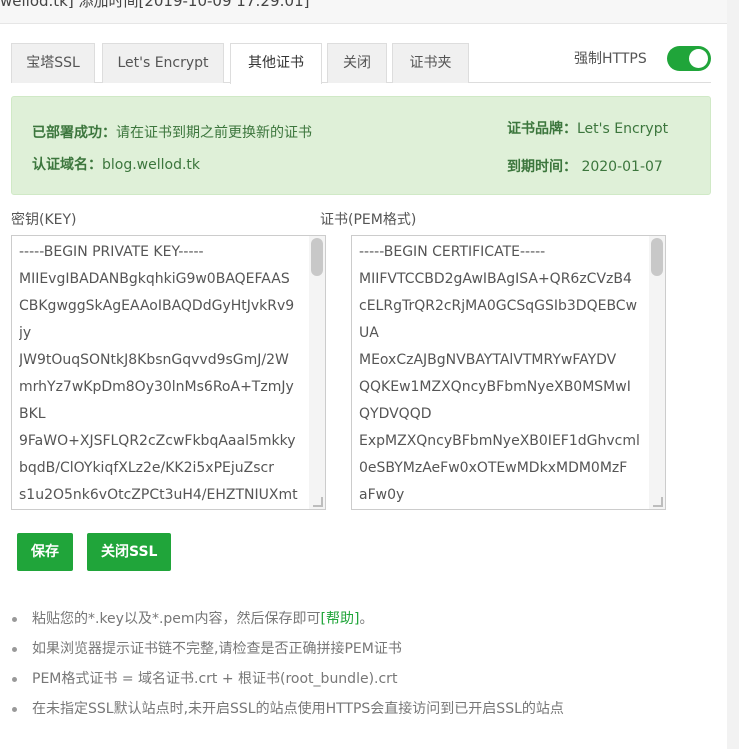 Image resolution: width=739 pixels, height=749 pixels. Describe the element at coordinates (733, 374) in the screenshot. I see `dialog-right-edge` at that location.